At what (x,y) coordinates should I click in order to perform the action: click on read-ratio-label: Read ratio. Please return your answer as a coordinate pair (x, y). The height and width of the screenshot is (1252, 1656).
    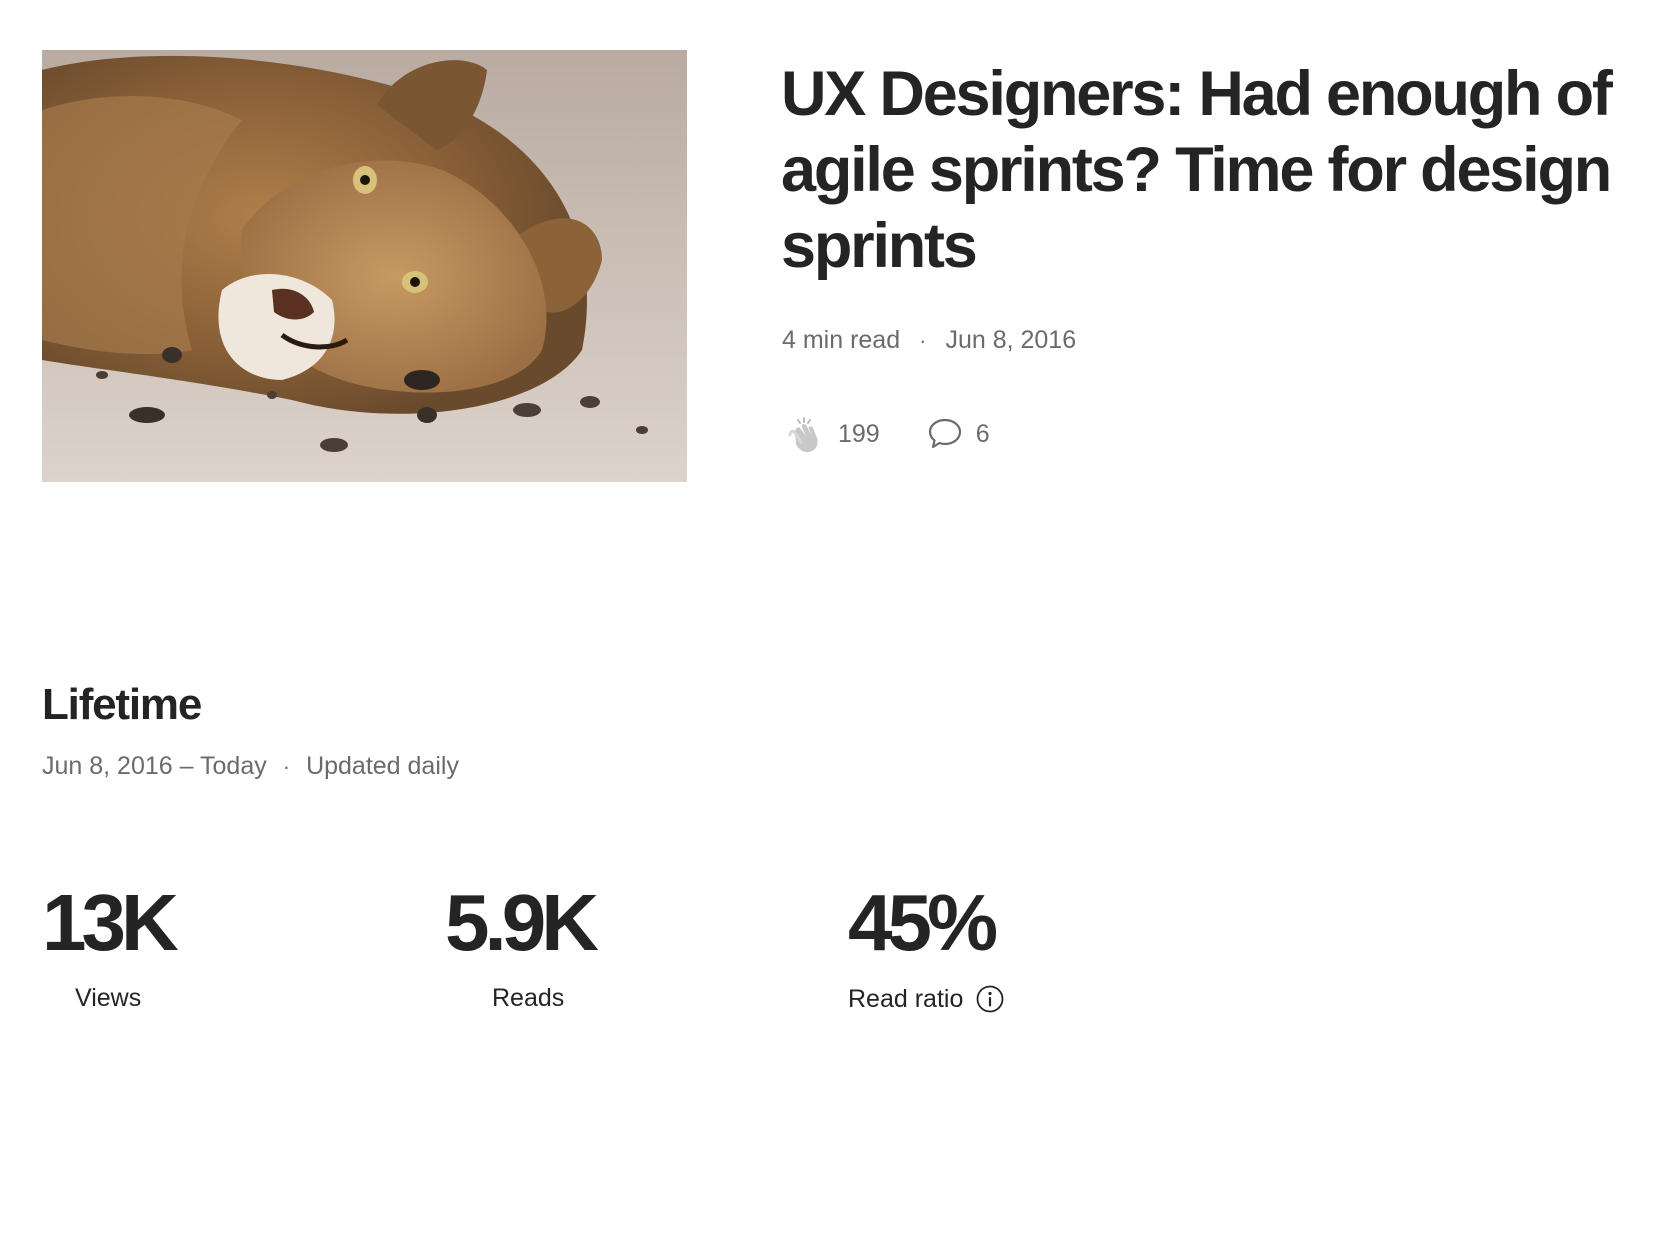
    Looking at the image, I should click on (906, 998).